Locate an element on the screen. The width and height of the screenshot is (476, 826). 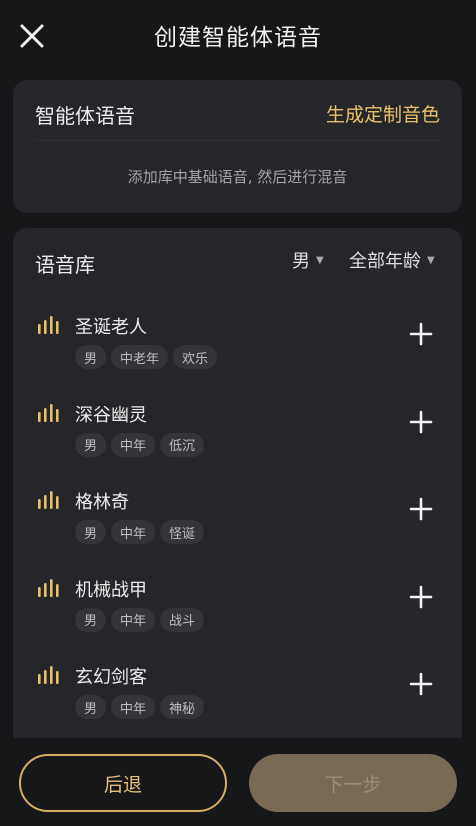
header-bar: 创建智能体语音 is located at coordinates (238, 35).